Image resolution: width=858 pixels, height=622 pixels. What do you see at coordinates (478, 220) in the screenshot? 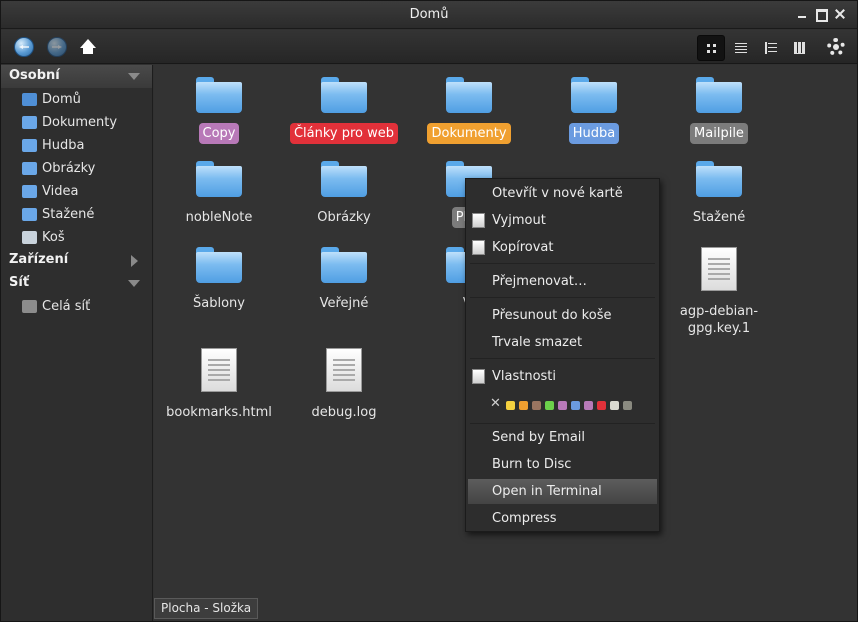
I see `cut-icon` at bounding box center [478, 220].